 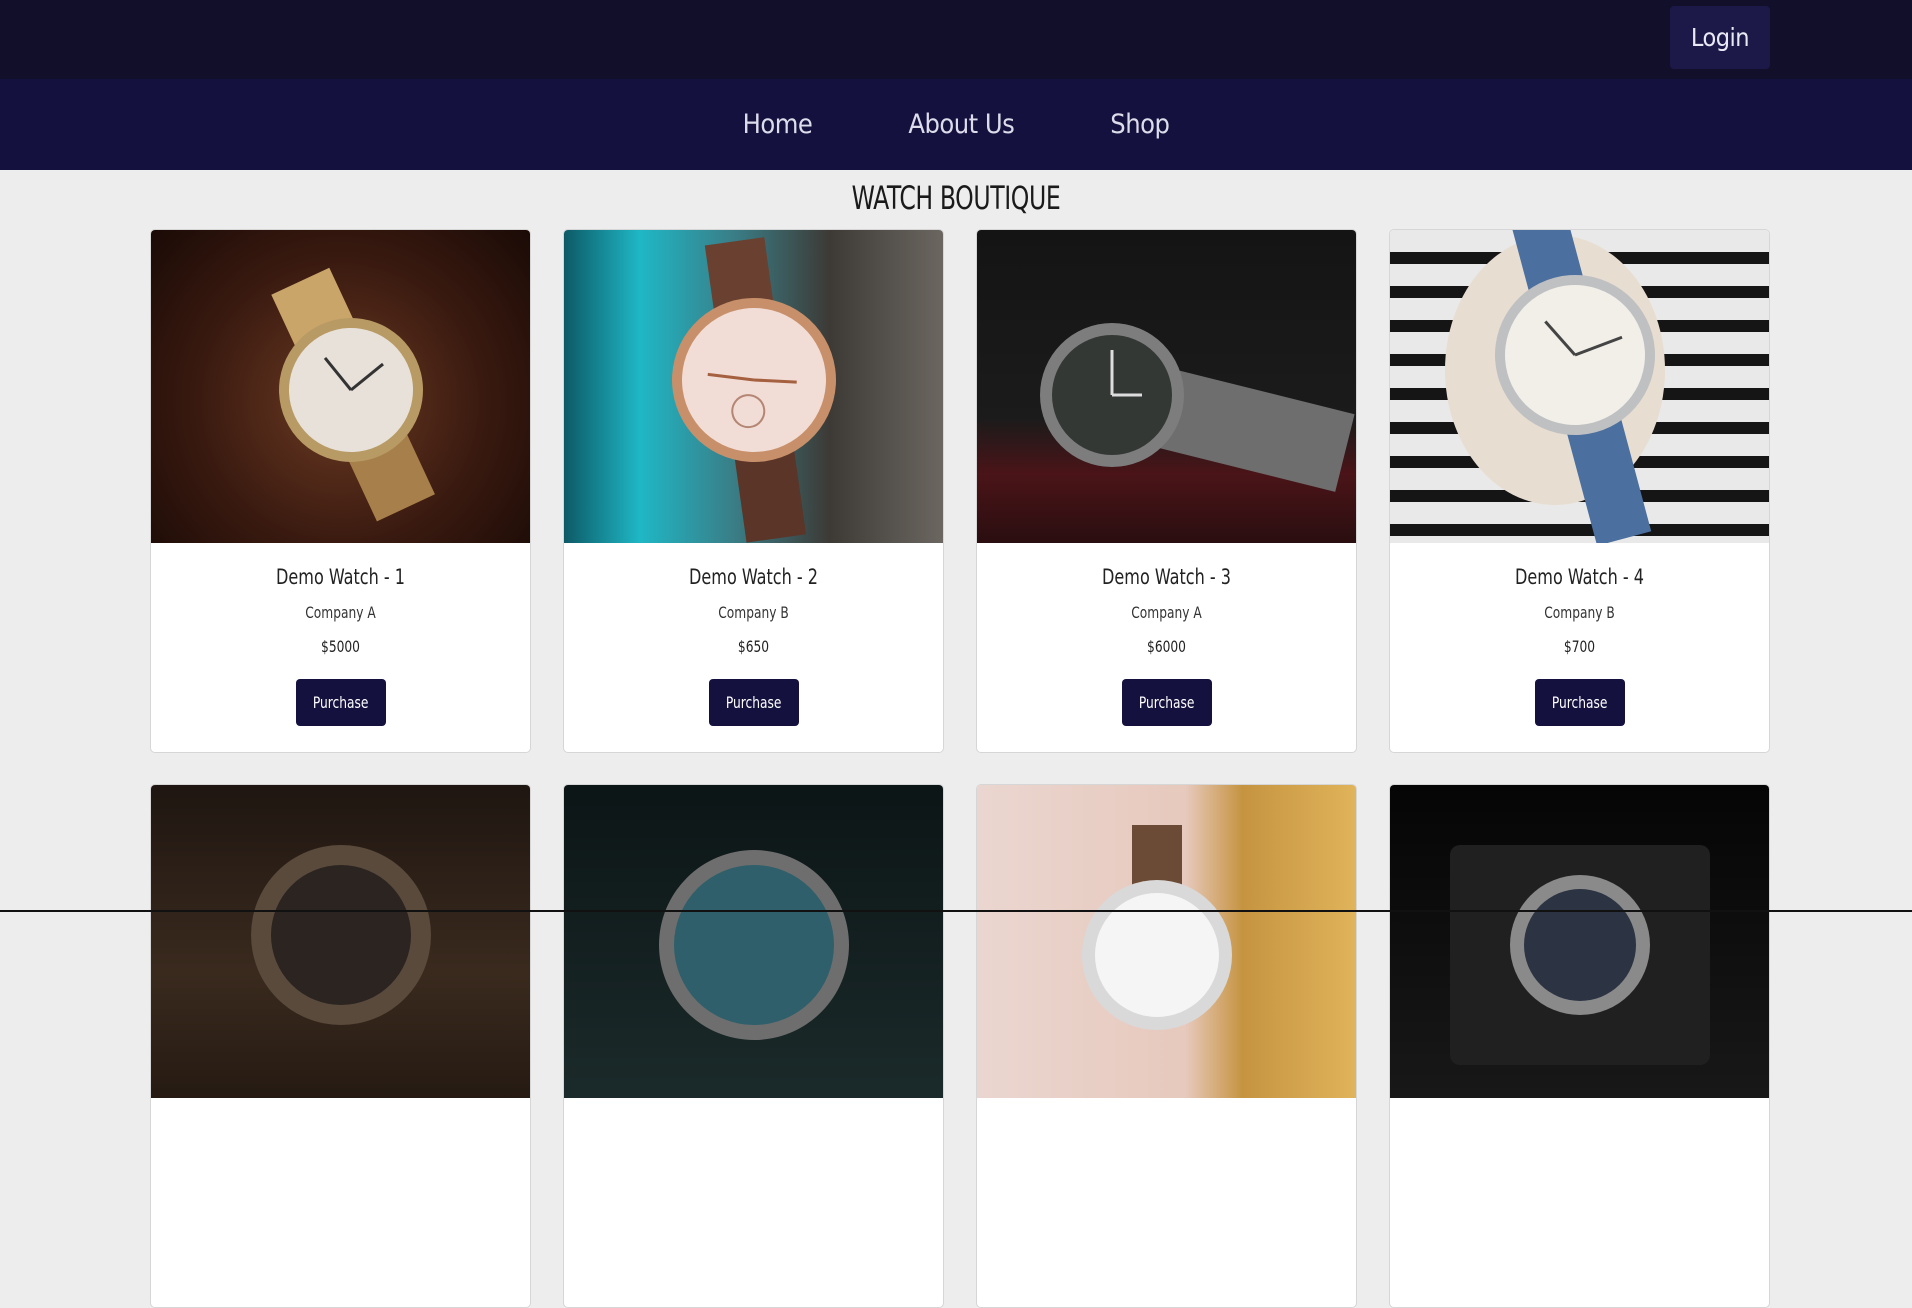 I want to click on product-name: Demo Watch - 2, so click(x=753, y=577).